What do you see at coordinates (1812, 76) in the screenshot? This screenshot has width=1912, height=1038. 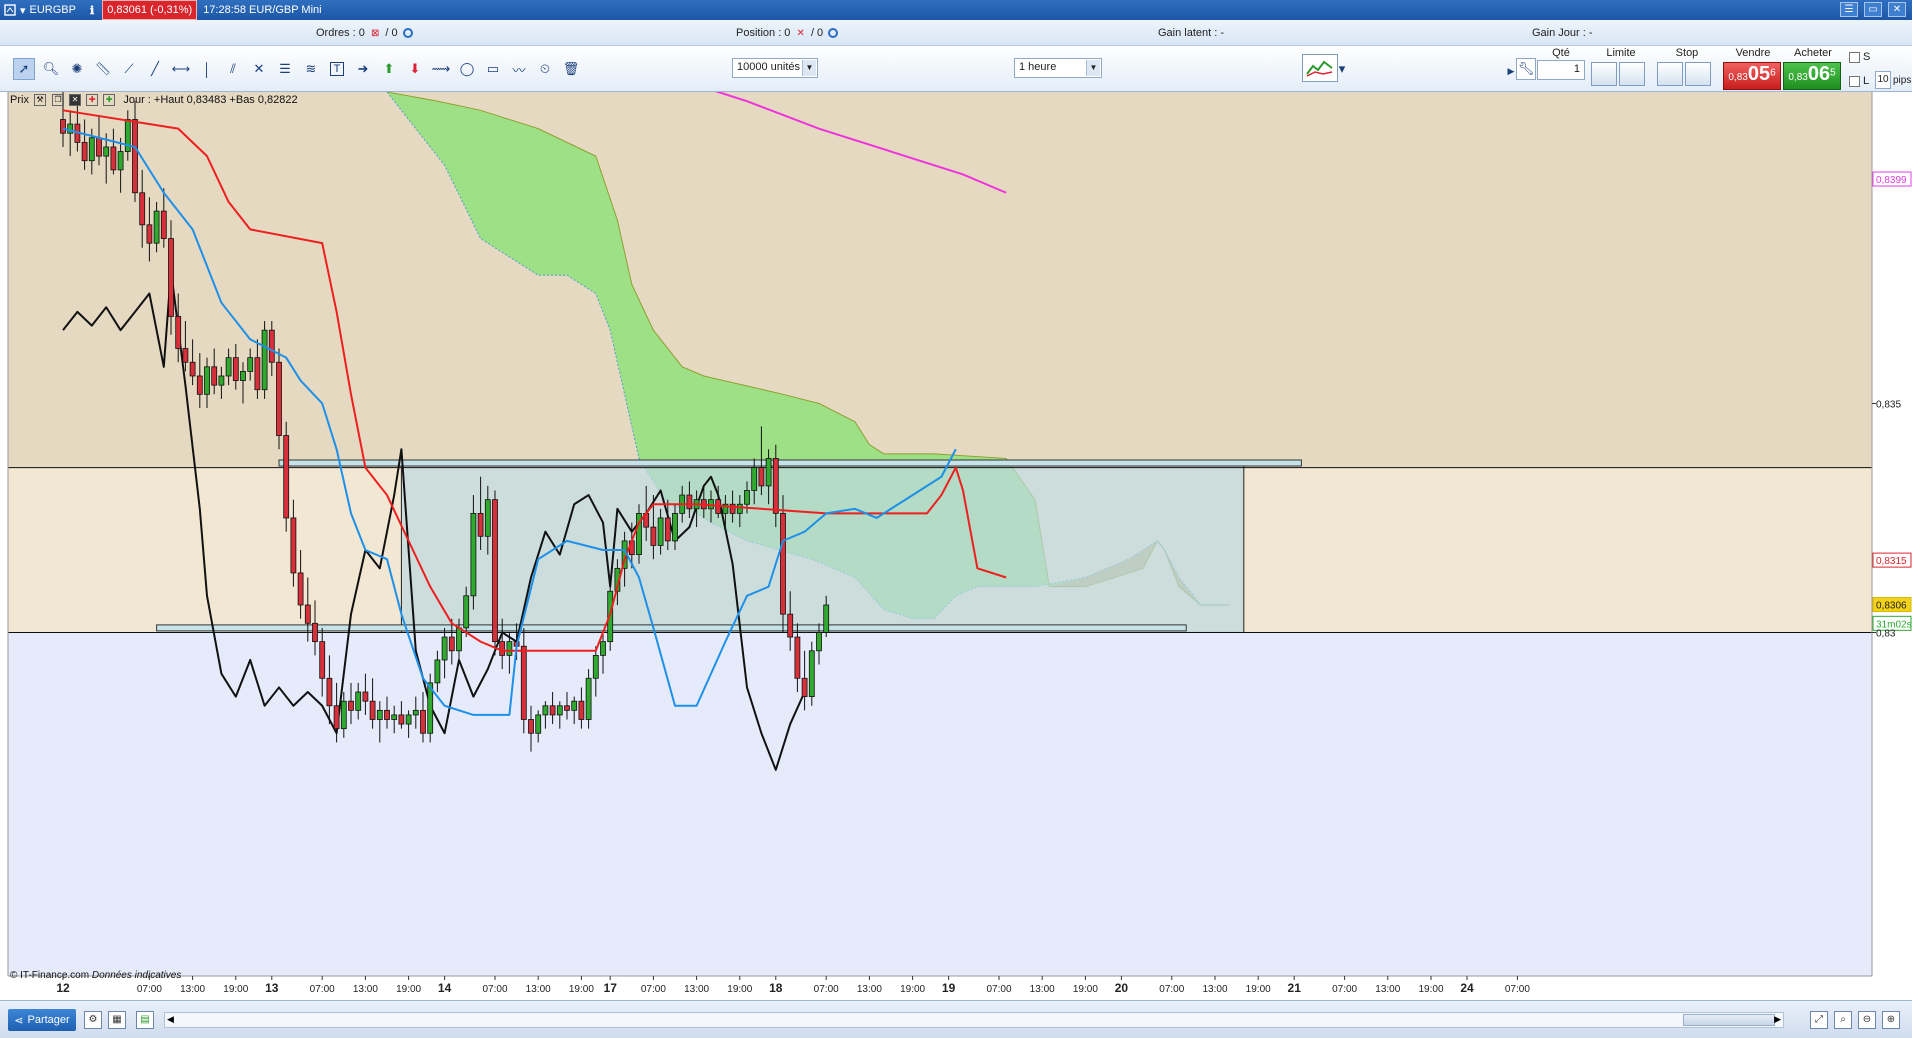 I see `buy-button: 0,83065` at bounding box center [1812, 76].